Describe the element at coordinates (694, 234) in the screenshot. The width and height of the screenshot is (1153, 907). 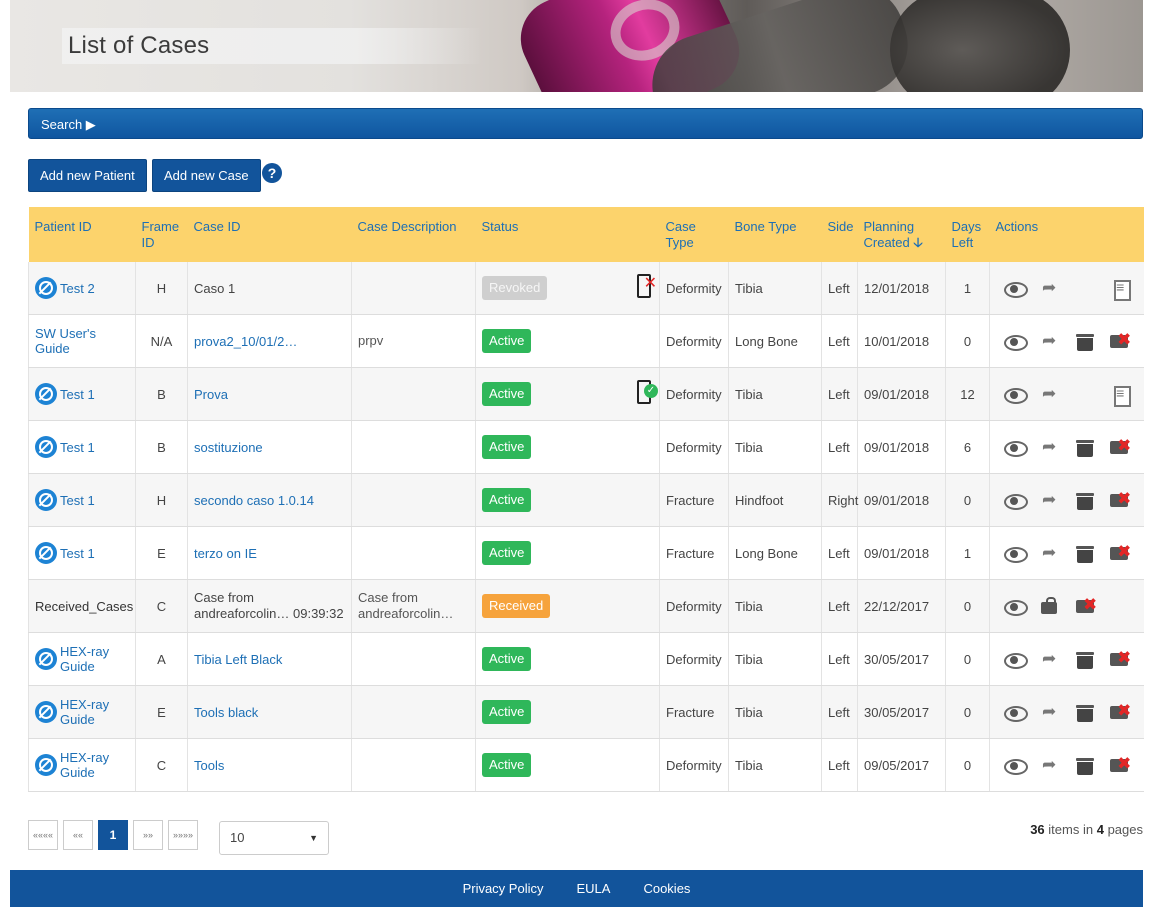
I see `col-case-type: Case Type` at that location.